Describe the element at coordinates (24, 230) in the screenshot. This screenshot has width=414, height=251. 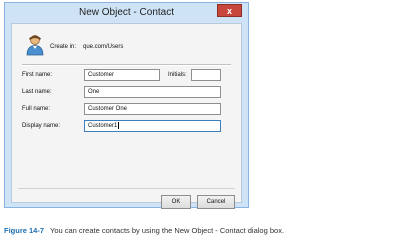
I see `figure-number: Figure 14-7` at that location.